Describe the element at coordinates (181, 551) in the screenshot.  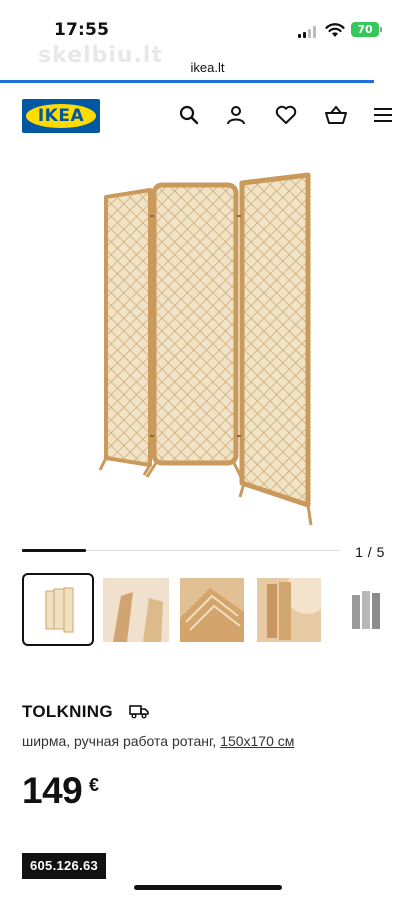
I see `gallery-progress` at that location.